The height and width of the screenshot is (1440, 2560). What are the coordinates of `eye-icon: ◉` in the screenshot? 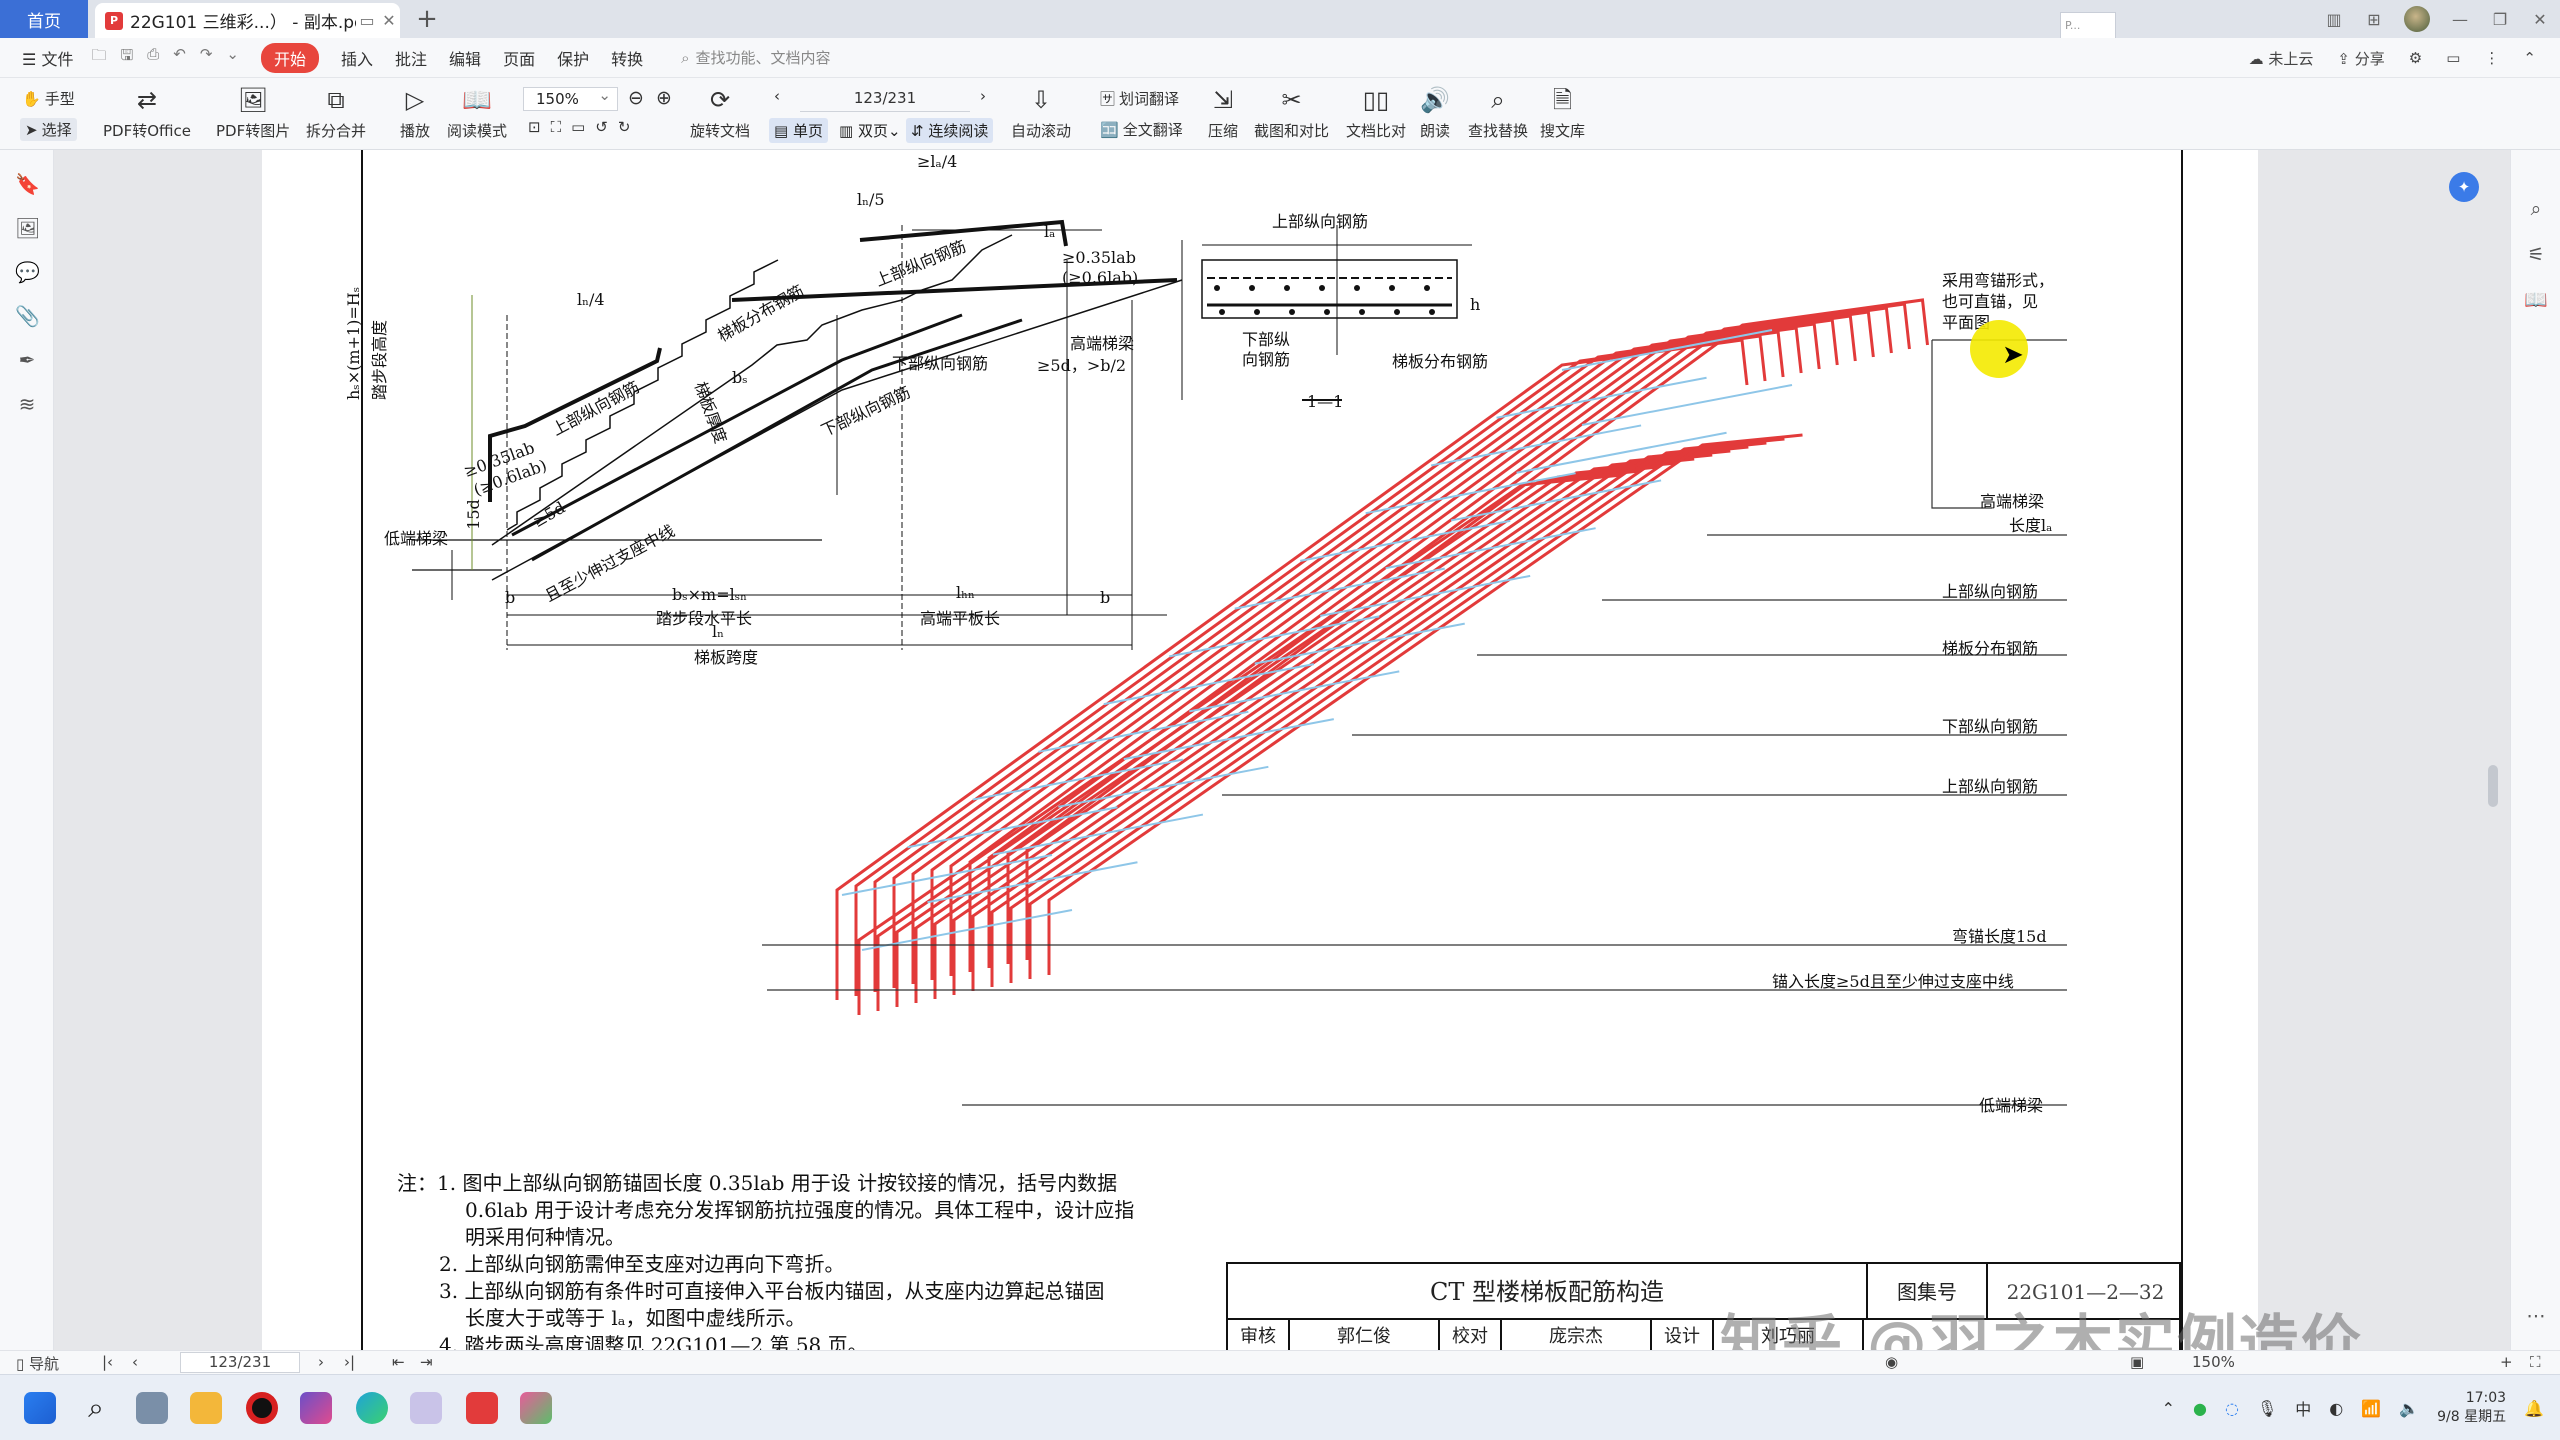 It's located at (1891, 1362).